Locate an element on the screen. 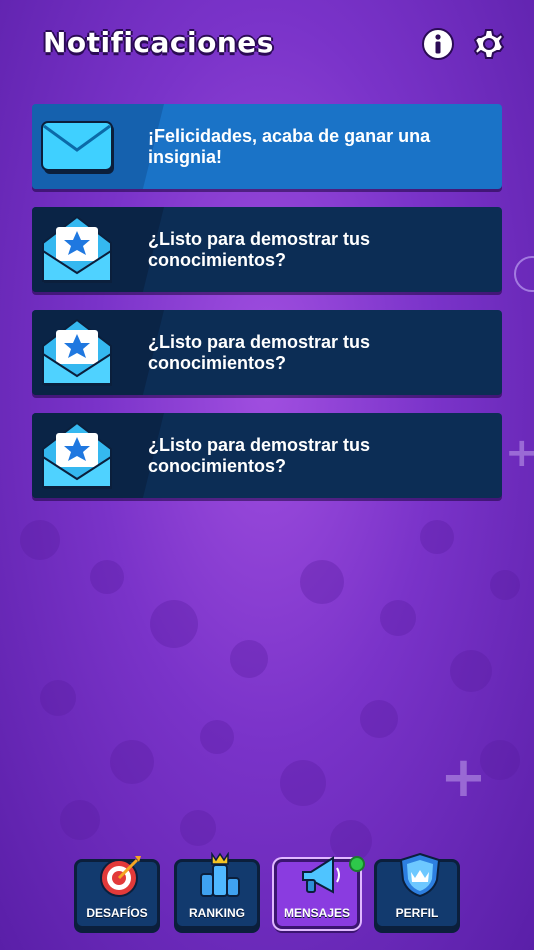 This screenshot has height=950, width=534. nav-label: MENSAJES is located at coordinates (317, 913).